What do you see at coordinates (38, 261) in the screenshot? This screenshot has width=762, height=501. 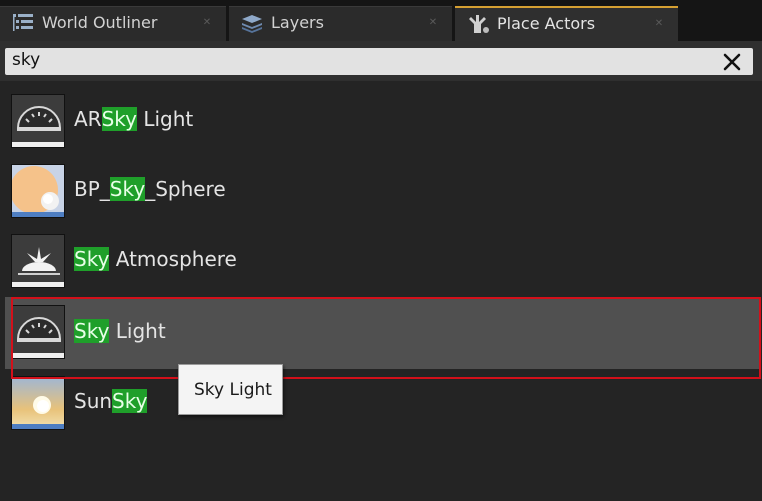 I see `sky-atmosphere-icon` at bounding box center [38, 261].